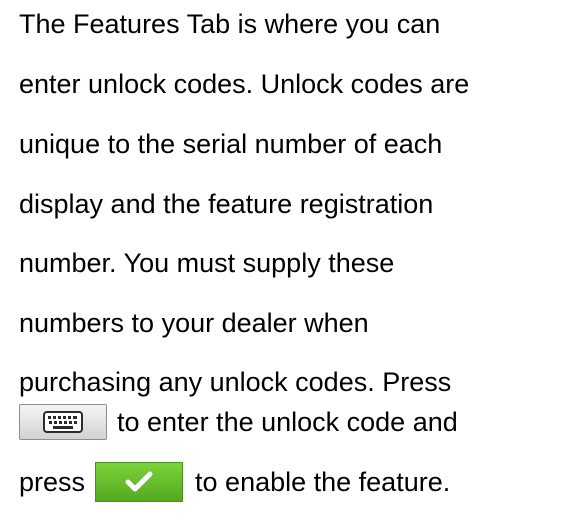 The width and height of the screenshot is (563, 525). Describe the element at coordinates (235, 382) in the screenshot. I see `paragraph-line-7: purchasing any unlock codes. Press` at that location.